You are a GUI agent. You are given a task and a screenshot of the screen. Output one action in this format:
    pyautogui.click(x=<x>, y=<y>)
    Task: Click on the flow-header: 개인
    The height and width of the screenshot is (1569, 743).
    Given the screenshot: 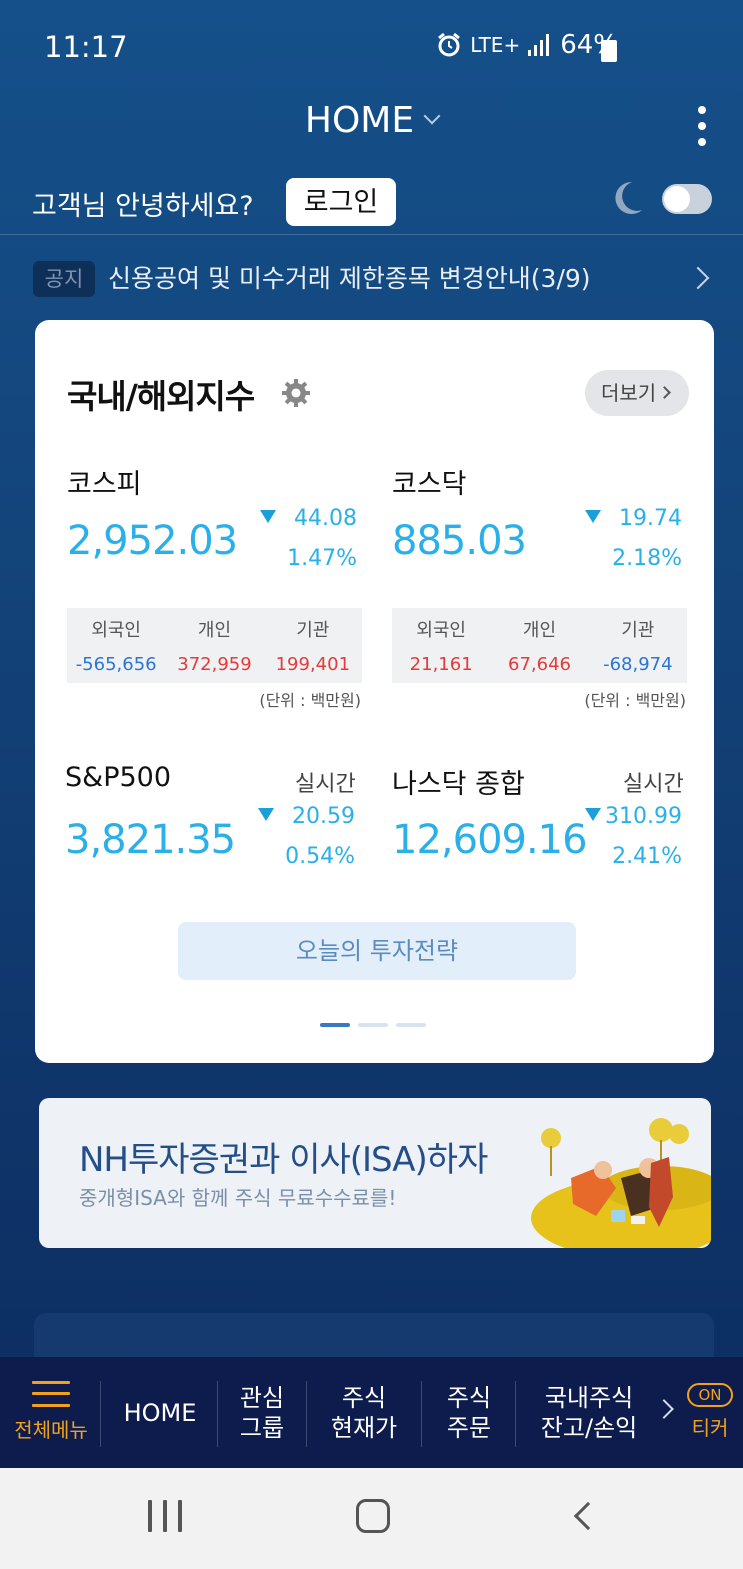 What is the action you would take?
    pyautogui.click(x=539, y=630)
    